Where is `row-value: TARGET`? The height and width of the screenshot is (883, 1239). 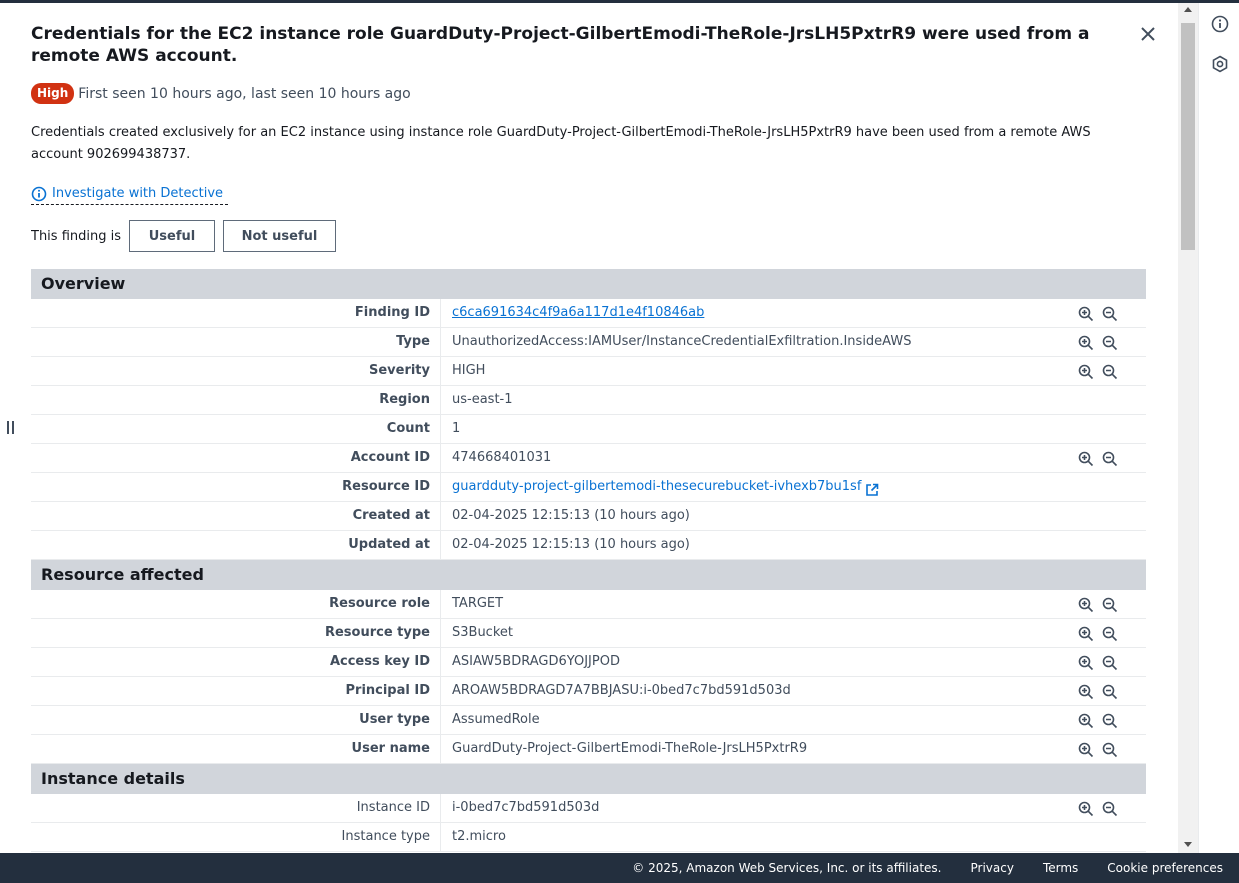 row-value: TARGET is located at coordinates (478, 603).